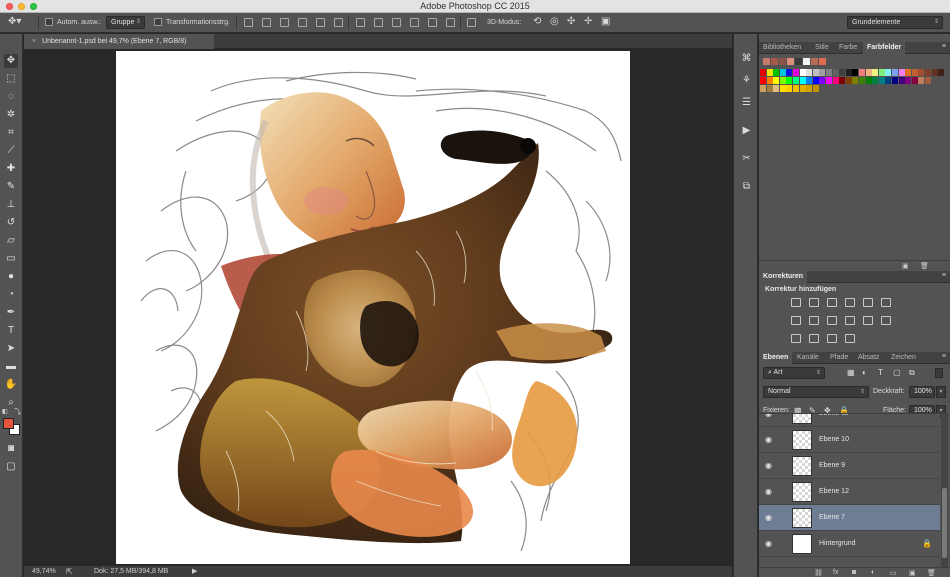  Describe the element at coordinates (11, 313) in the screenshot. I see `pen-tool-icon: ✒` at that location.